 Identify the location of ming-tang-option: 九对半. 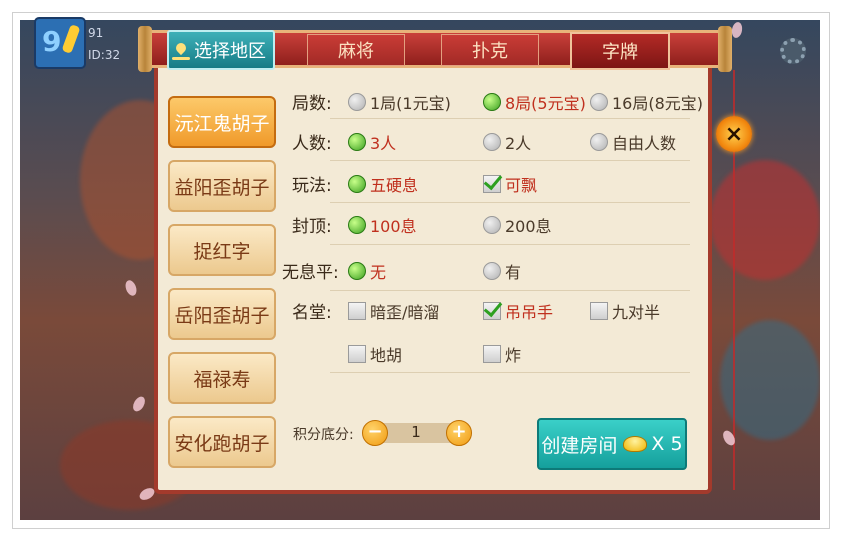
(625, 311).